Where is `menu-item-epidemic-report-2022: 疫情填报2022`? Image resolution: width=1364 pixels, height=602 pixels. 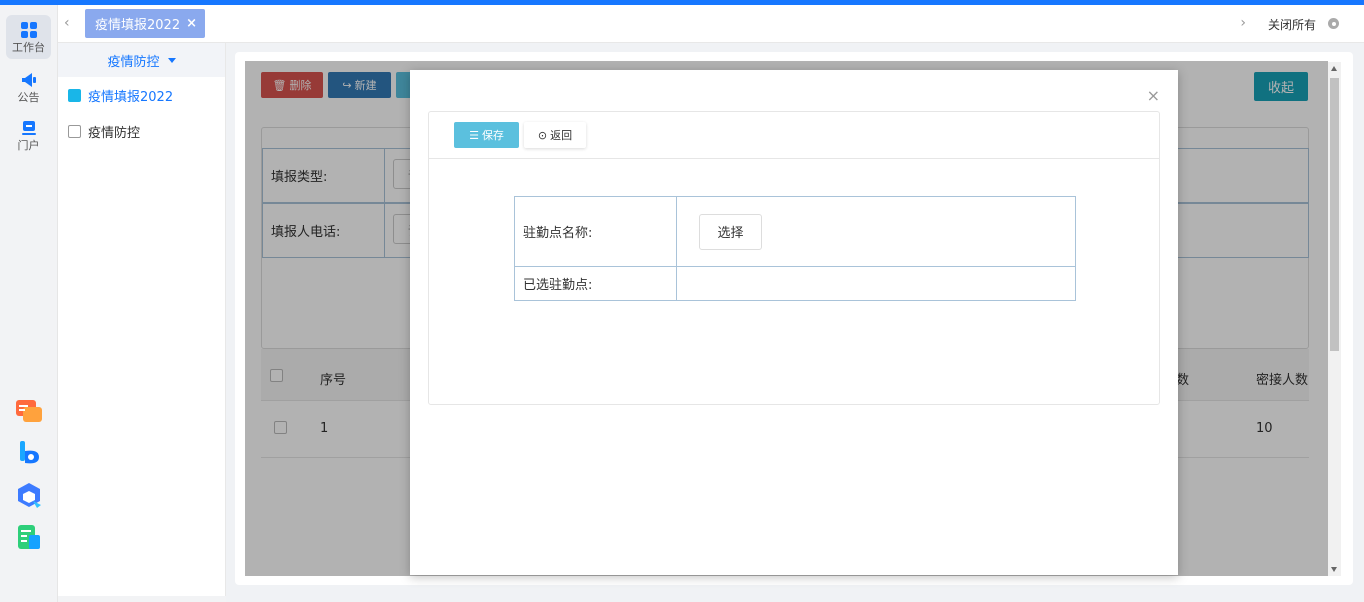
menu-item-epidemic-report-2022: 疫情填报2022 is located at coordinates (141, 95).